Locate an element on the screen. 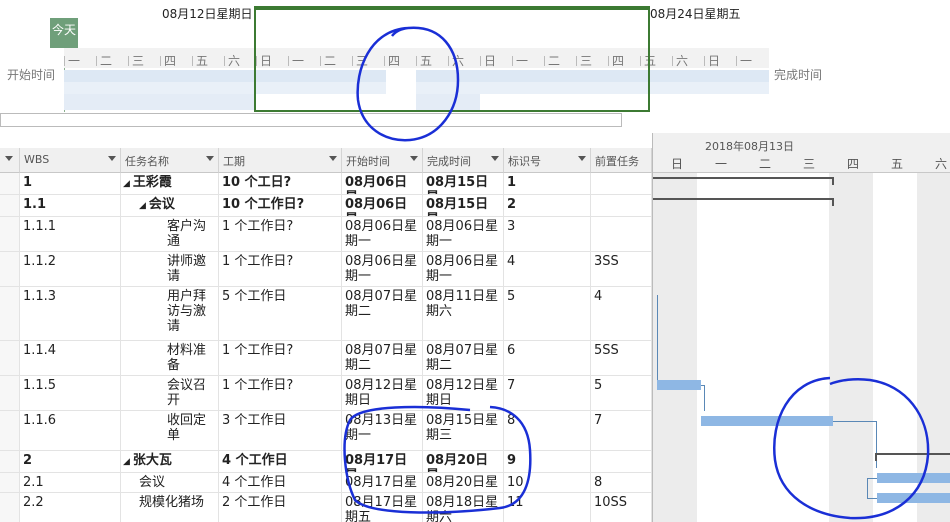 The width and height of the screenshot is (950, 522). cell-finish: 08月12日星期日 is located at coordinates (463, 393).